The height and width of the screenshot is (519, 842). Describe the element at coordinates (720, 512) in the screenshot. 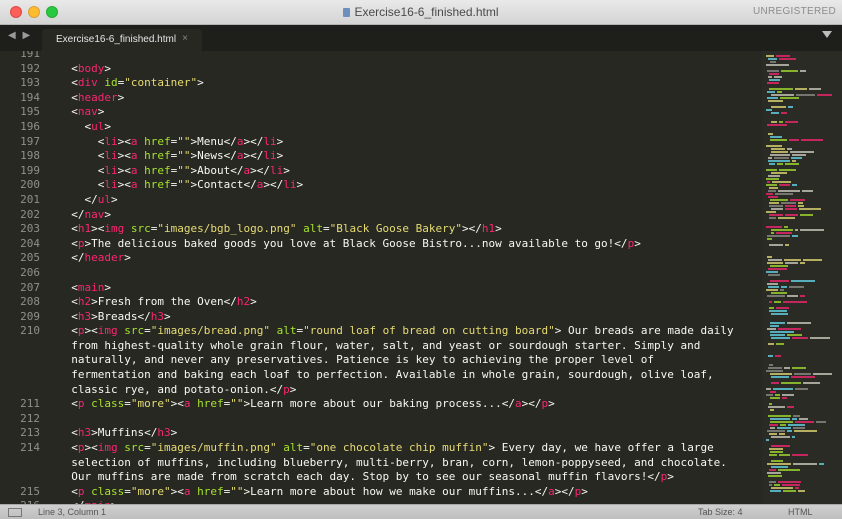

I see `tab-size-selector: Tab Size: 4` at that location.